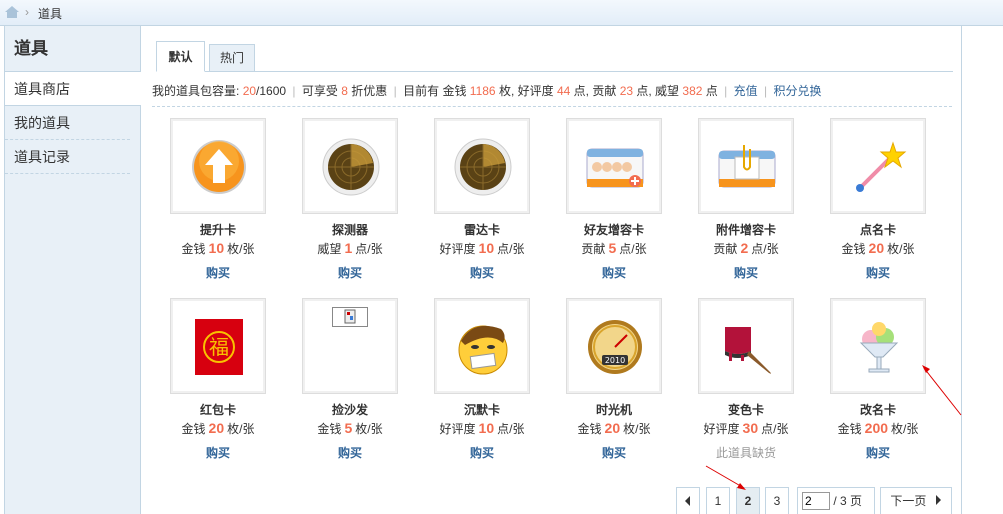  I want to click on sidebar-item-my-items: 我的道具, so click(67, 123).